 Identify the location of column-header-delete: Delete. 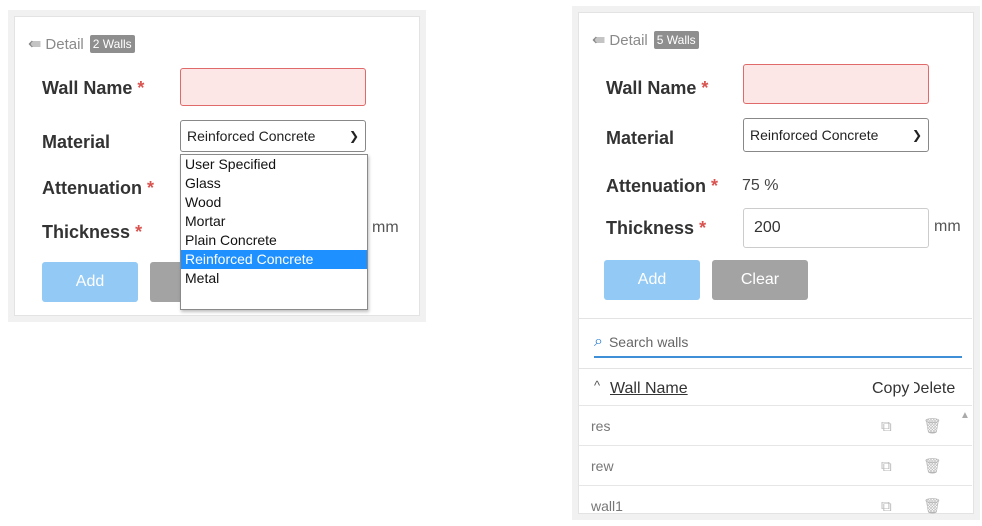
(938, 389).